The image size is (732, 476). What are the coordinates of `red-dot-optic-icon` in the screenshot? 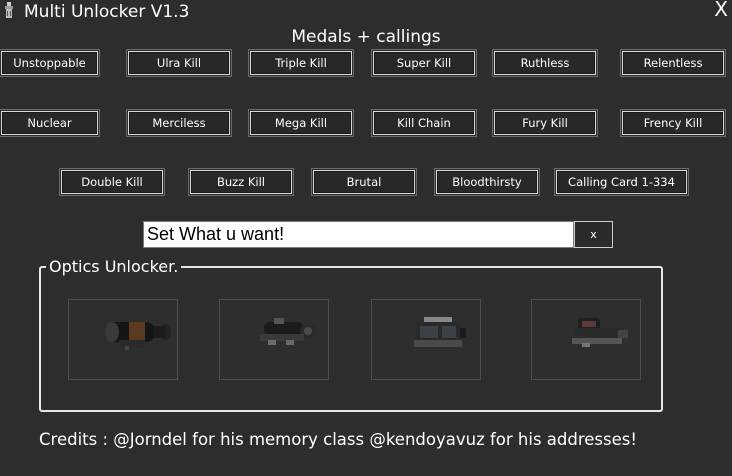 It's located at (600, 332).